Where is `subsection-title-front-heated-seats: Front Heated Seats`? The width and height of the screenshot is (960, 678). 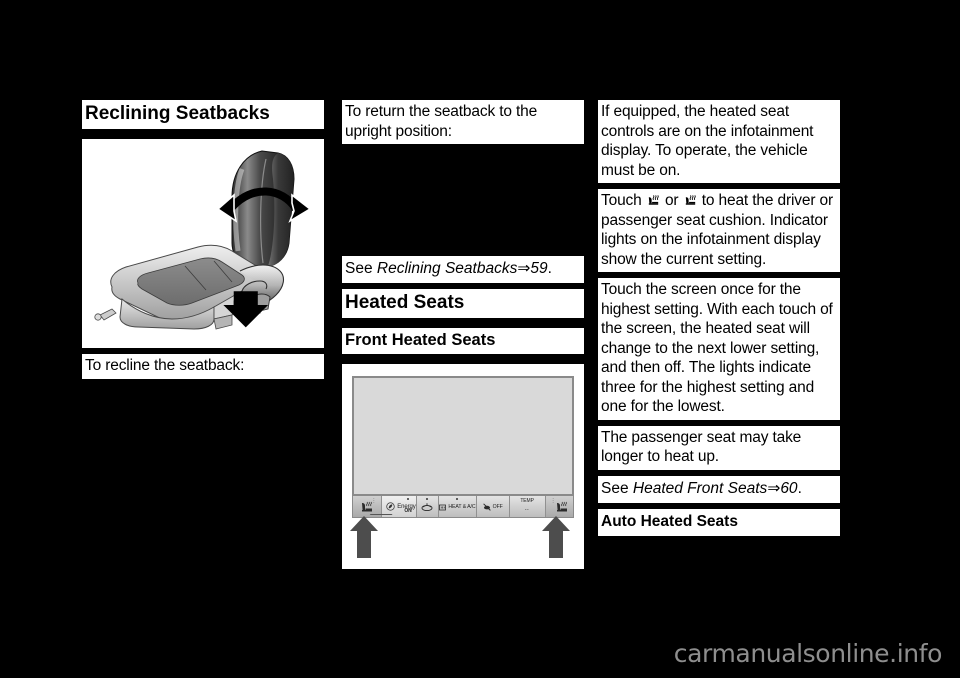
subsection-title-front-heated-seats: Front Heated Seats is located at coordinates (463, 342).